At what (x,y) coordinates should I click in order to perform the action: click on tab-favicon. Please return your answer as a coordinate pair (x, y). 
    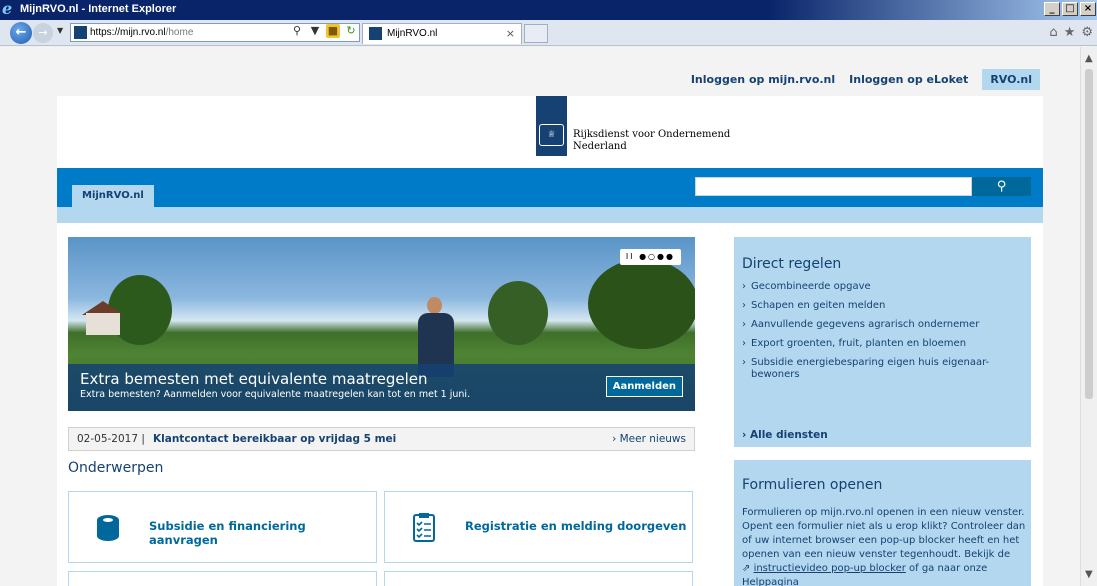
    Looking at the image, I should click on (375, 33).